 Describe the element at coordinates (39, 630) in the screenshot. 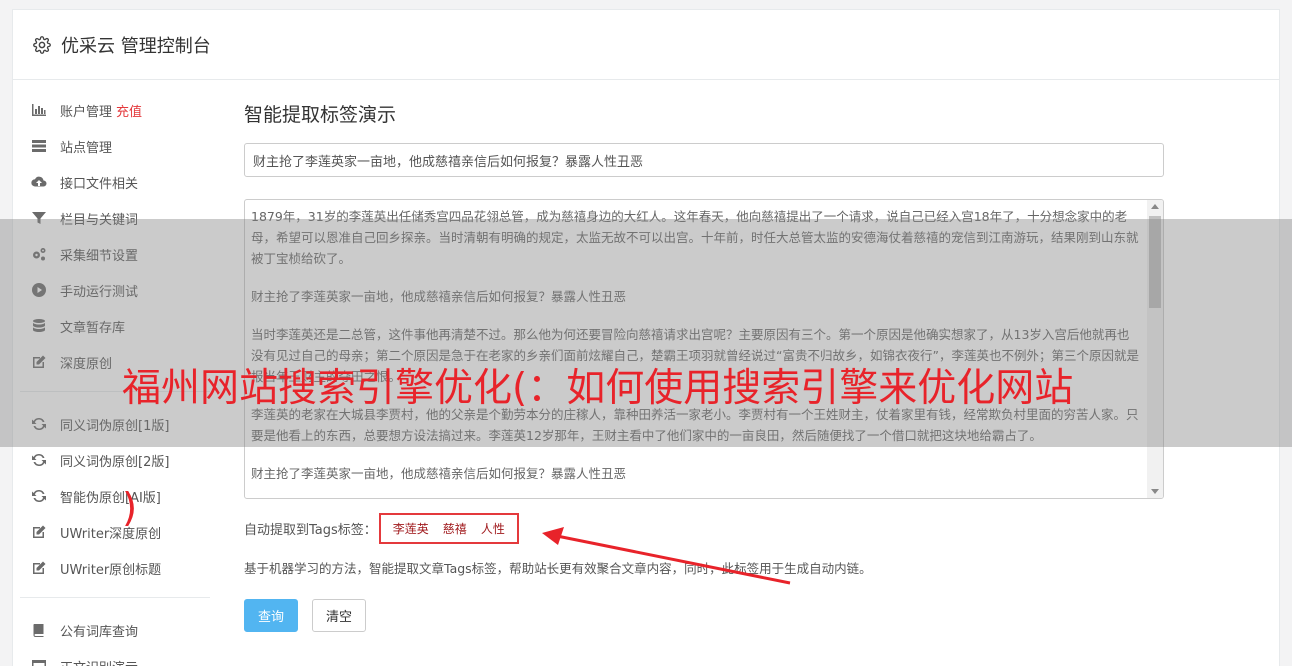

I see `book-icon` at that location.